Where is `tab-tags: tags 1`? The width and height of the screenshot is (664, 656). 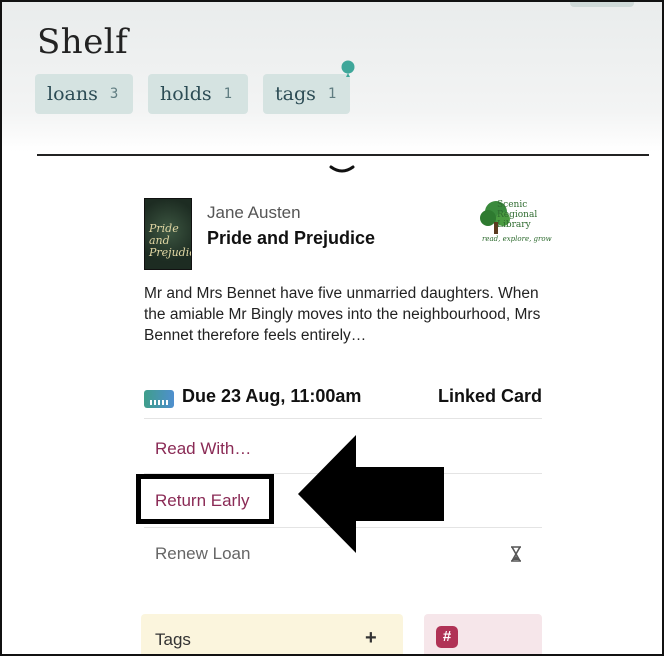 tab-tags: tags 1 is located at coordinates (306, 94).